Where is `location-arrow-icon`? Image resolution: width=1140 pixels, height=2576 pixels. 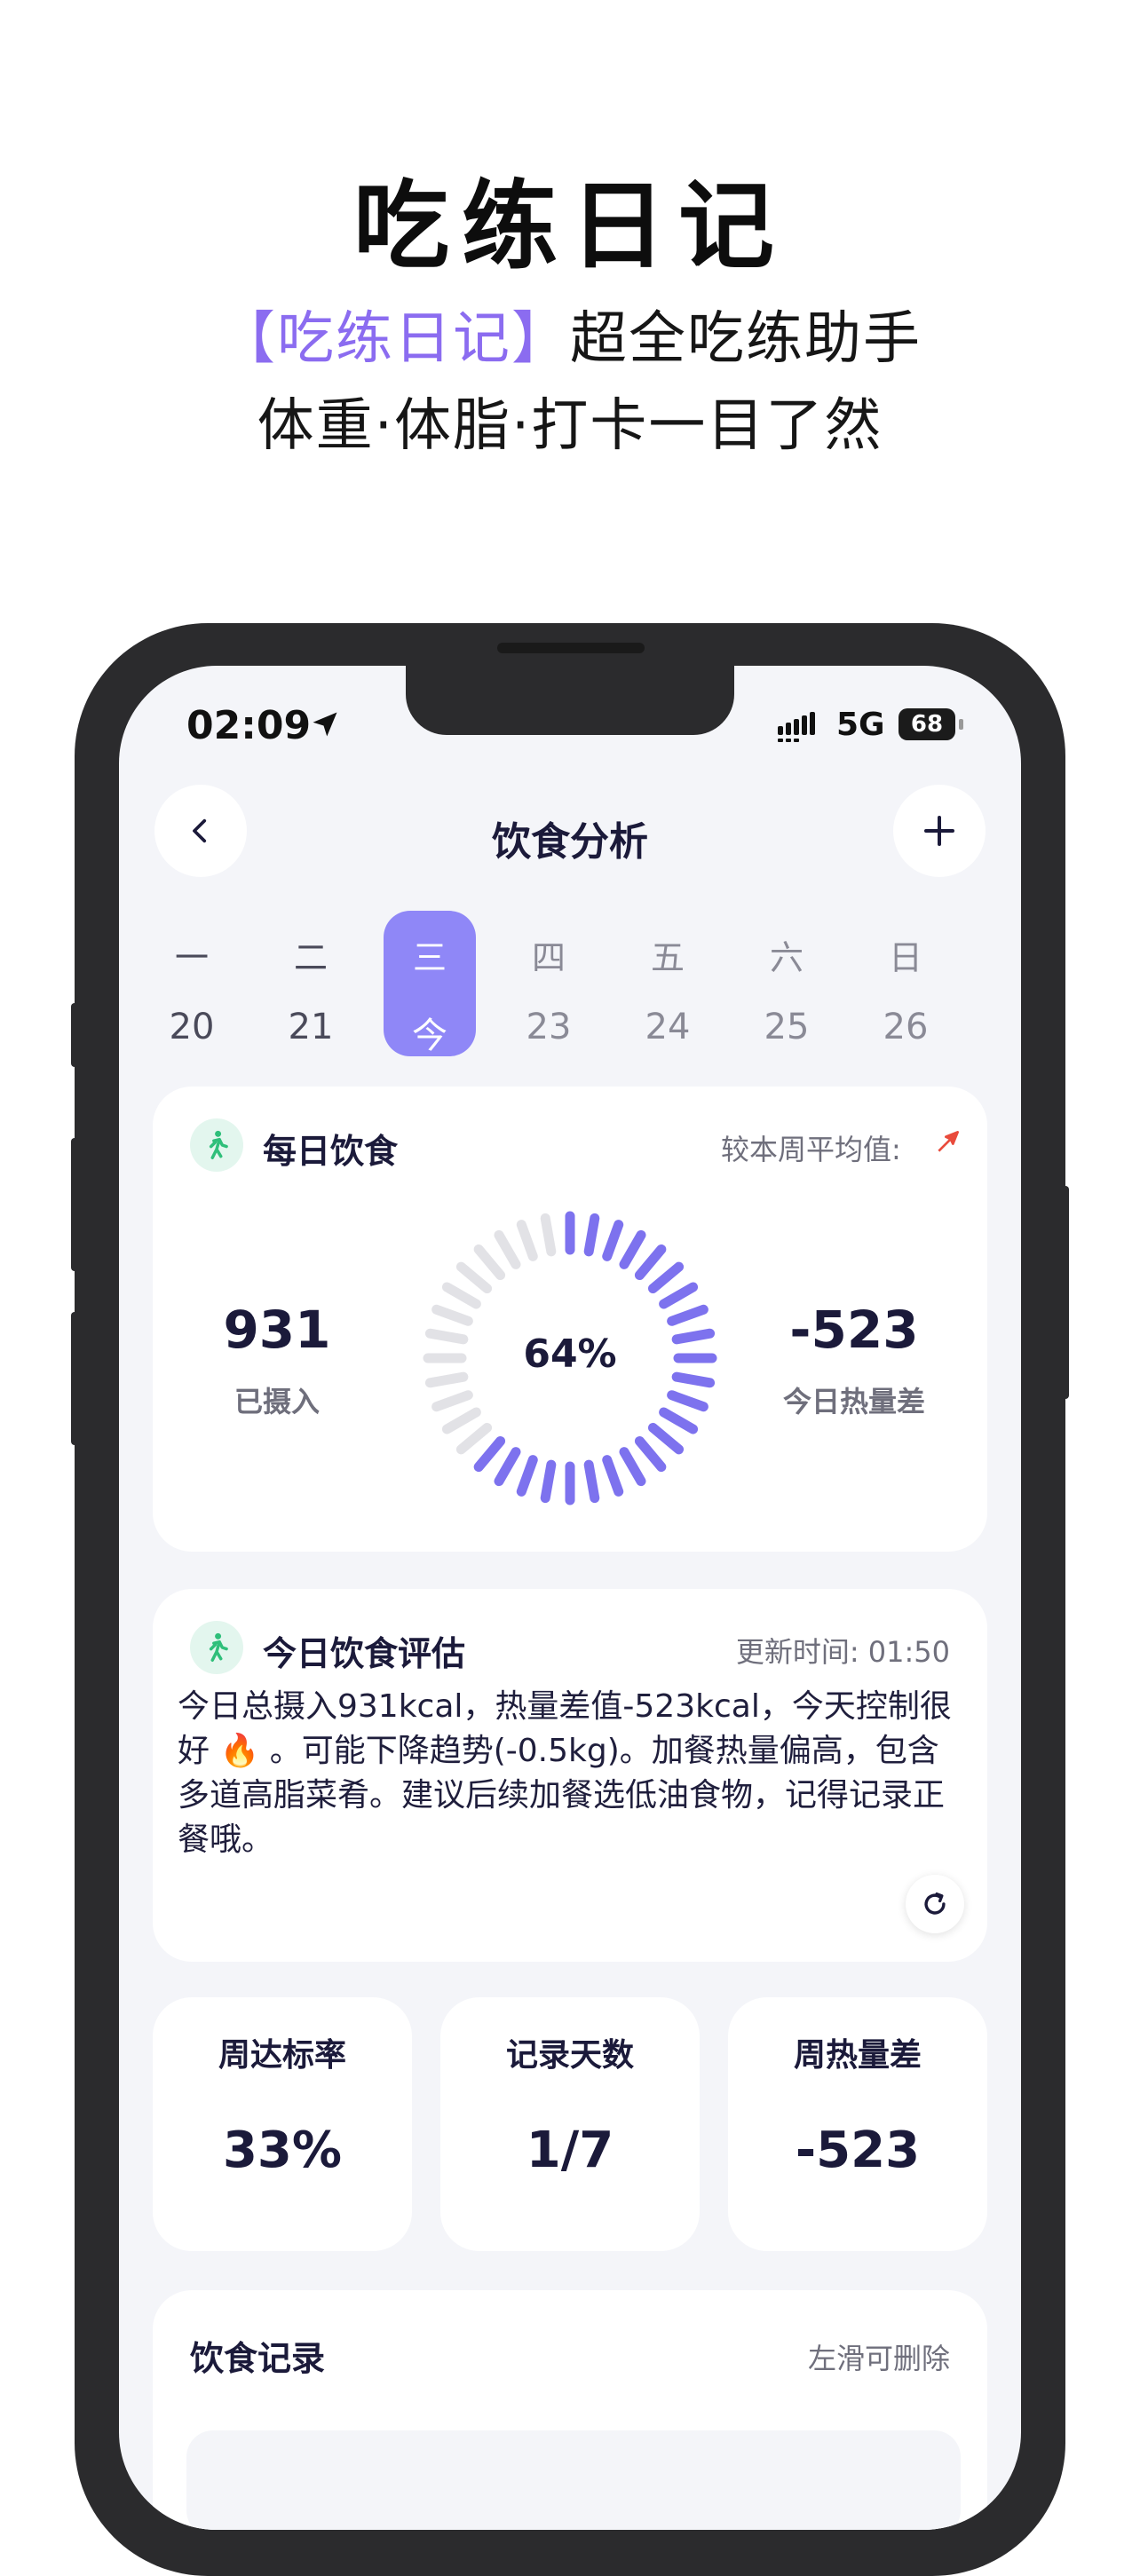
location-arrow-icon is located at coordinates (325, 724).